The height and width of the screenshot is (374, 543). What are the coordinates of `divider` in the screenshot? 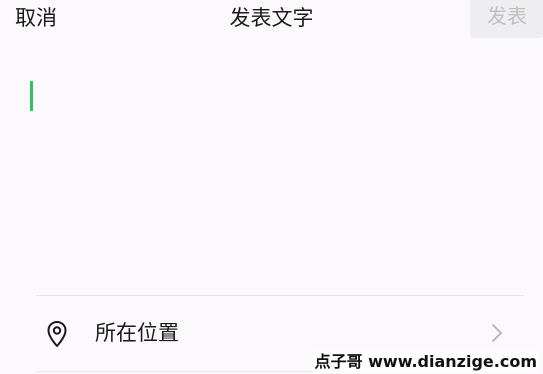 It's located at (280, 295).